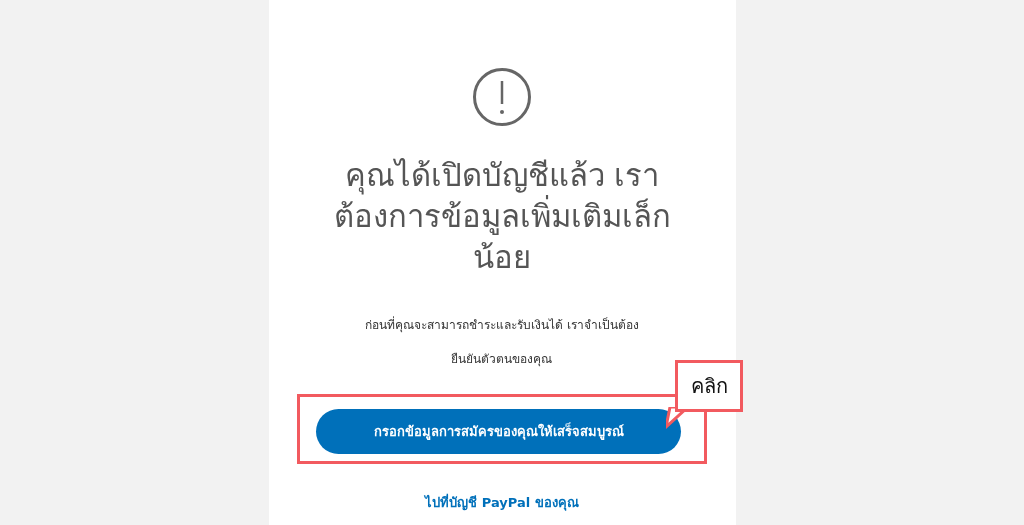  What do you see at coordinates (502, 97) in the screenshot?
I see `exclamation-circle-icon` at bounding box center [502, 97].